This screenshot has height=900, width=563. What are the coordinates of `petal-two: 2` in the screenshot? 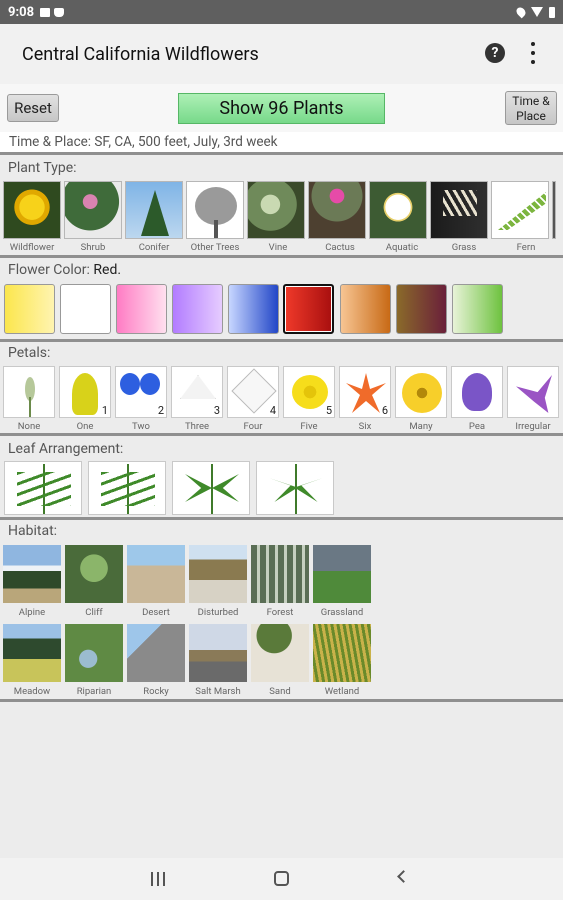 It's located at (141, 392).